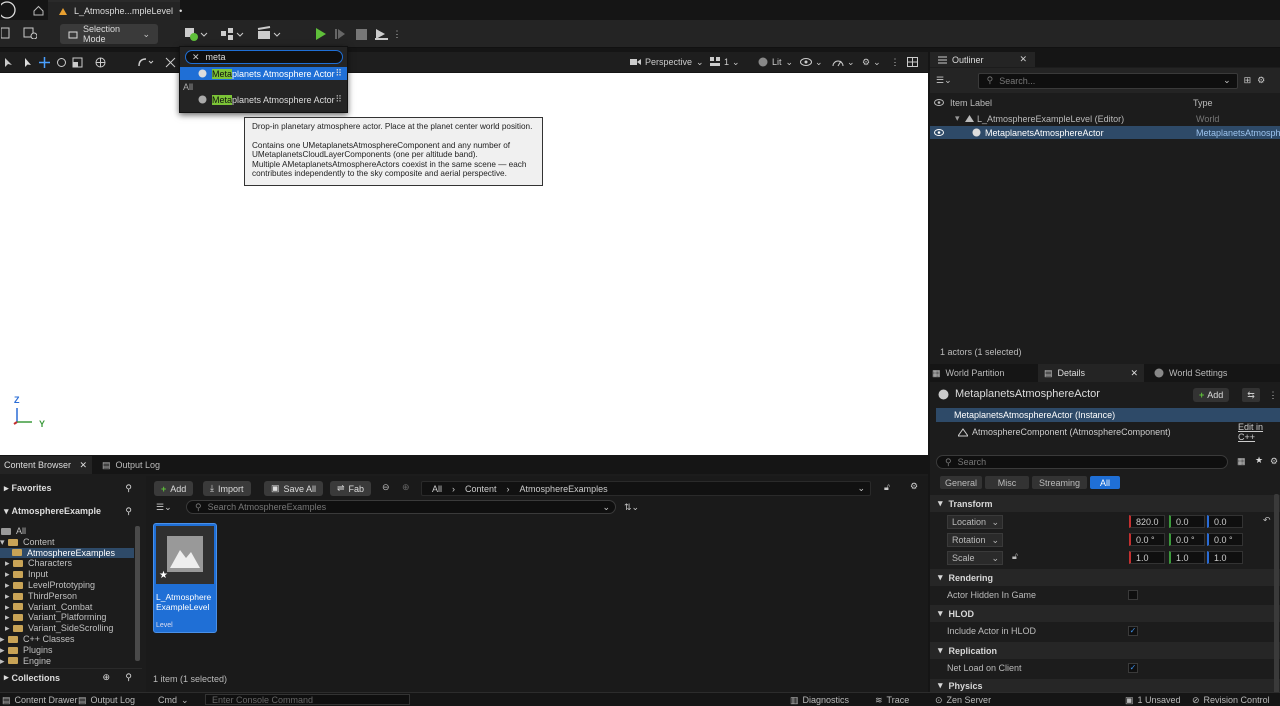  I want to click on add-component-button: + Add, so click(1211, 395).